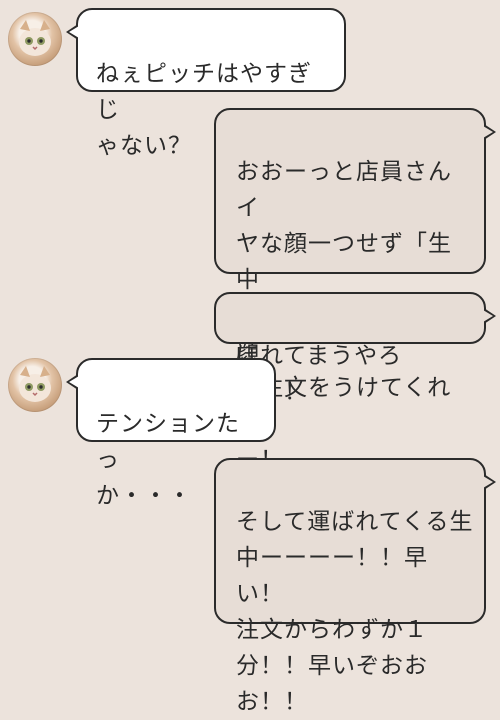 This screenshot has width=500, height=720. What do you see at coordinates (206, 83) in the screenshot?
I see `message-bubble-friend: ねぇピッチはやすぎじ ゃない？` at bounding box center [206, 83].